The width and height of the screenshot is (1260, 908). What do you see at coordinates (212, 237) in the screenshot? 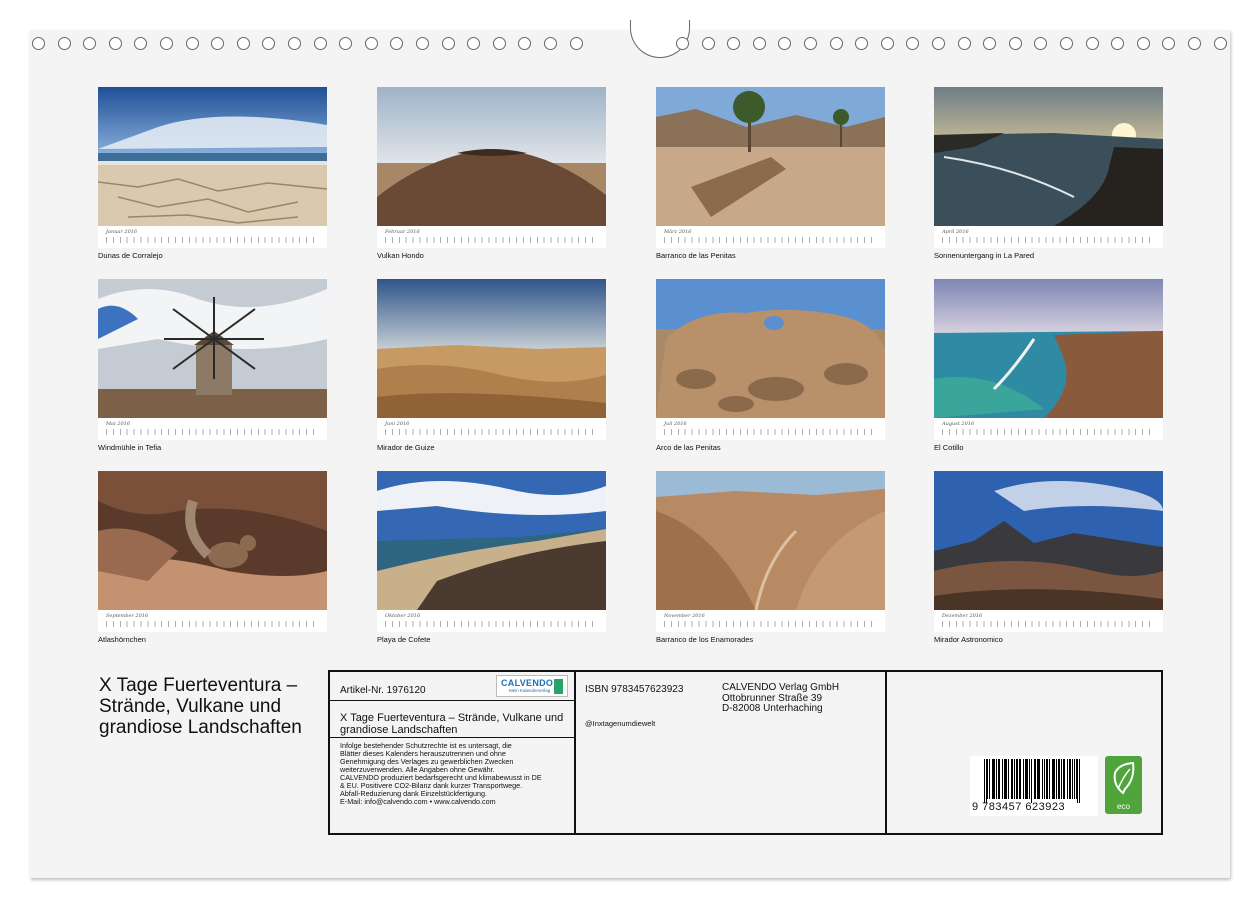
I see `calendar-day-strip: Januar 2016` at bounding box center [212, 237].